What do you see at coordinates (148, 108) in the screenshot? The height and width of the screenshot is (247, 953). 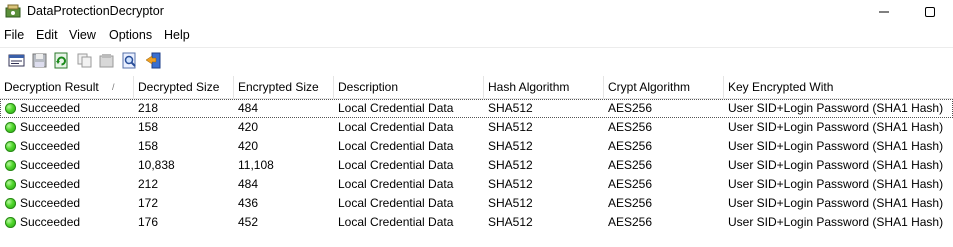 I see `cell-decrypted-size: 218` at bounding box center [148, 108].